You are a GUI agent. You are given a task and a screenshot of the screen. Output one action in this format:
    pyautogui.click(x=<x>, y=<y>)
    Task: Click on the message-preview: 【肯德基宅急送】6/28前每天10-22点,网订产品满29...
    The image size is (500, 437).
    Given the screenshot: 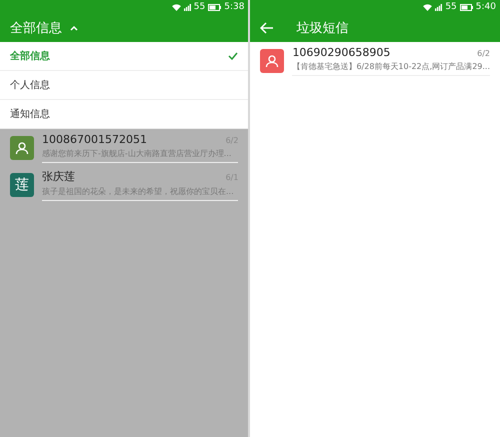 What is the action you would take?
    pyautogui.click(x=391, y=66)
    